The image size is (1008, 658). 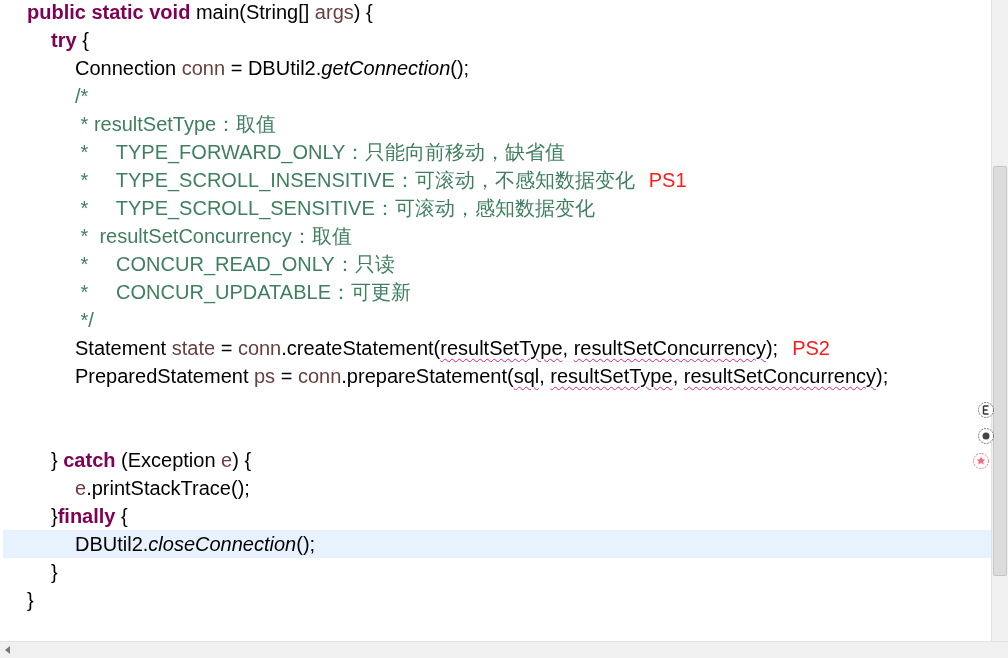 What do you see at coordinates (215, 236) in the screenshot?
I see `code-line: * resultSetConcurrency：取值` at bounding box center [215, 236].